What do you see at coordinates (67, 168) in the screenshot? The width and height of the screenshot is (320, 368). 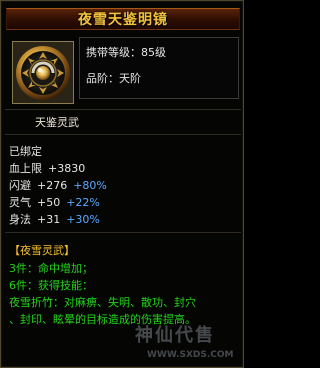 I see `stat-value: +3830` at bounding box center [67, 168].